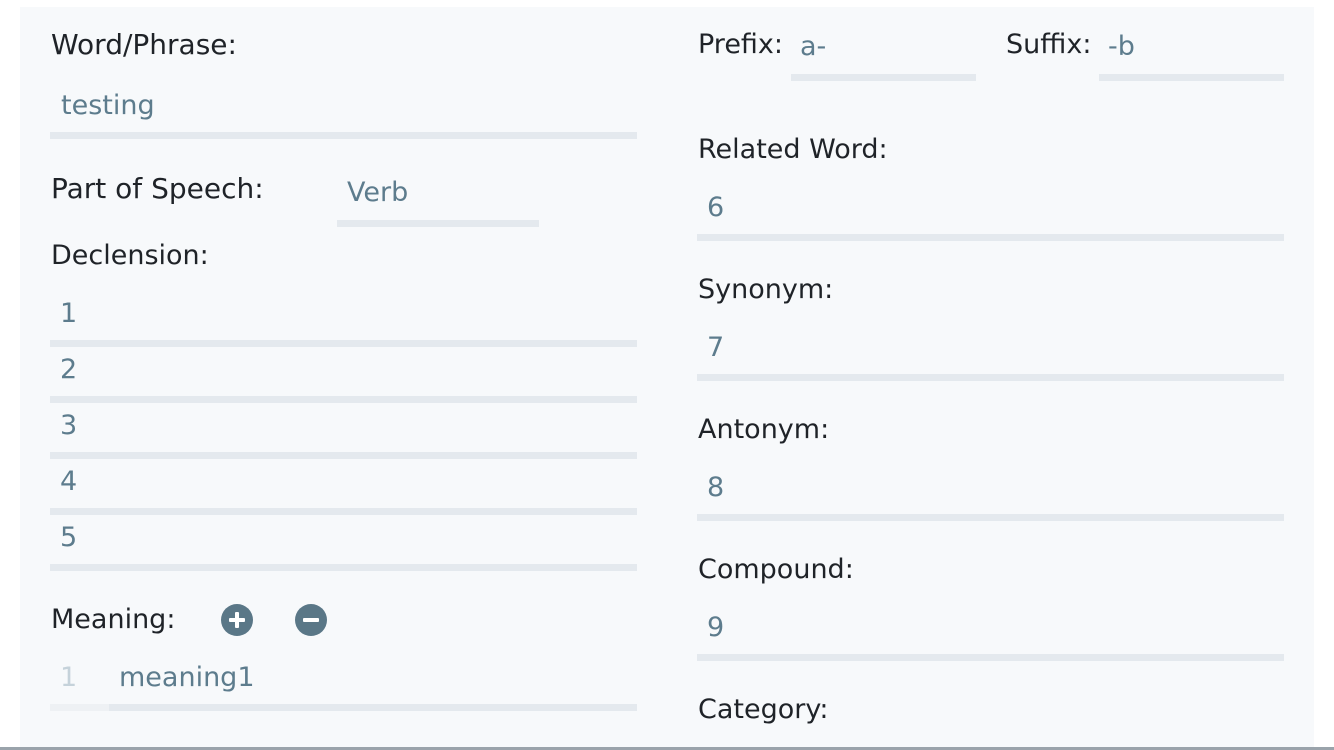 The height and width of the screenshot is (750, 1334). Describe the element at coordinates (763, 709) in the screenshot. I see `category-label: Category:` at that location.